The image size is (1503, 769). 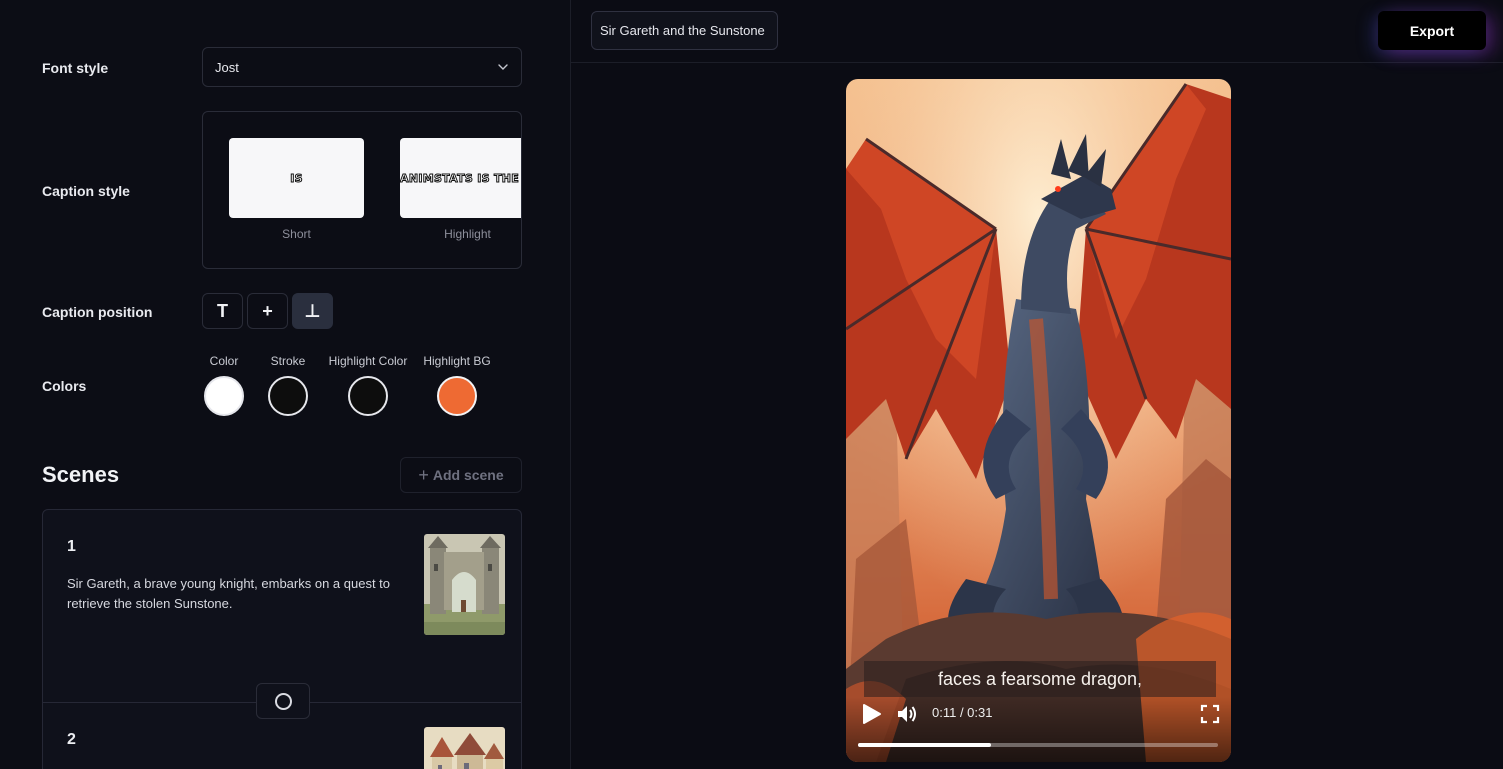 What do you see at coordinates (423, 474) in the screenshot?
I see `plus-icon: +` at bounding box center [423, 474].